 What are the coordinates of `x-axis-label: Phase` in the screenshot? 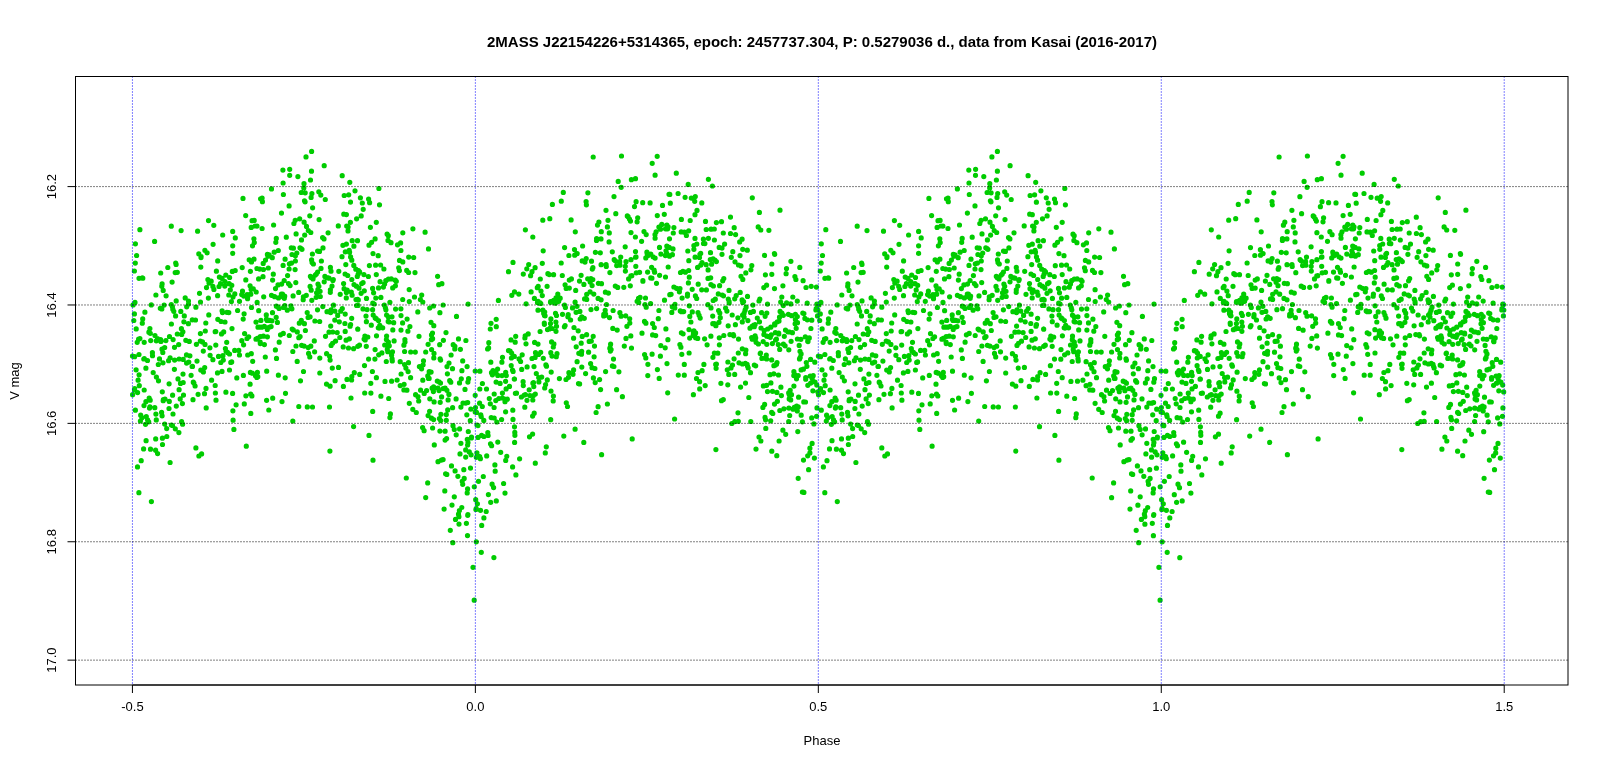 It's located at (822, 740).